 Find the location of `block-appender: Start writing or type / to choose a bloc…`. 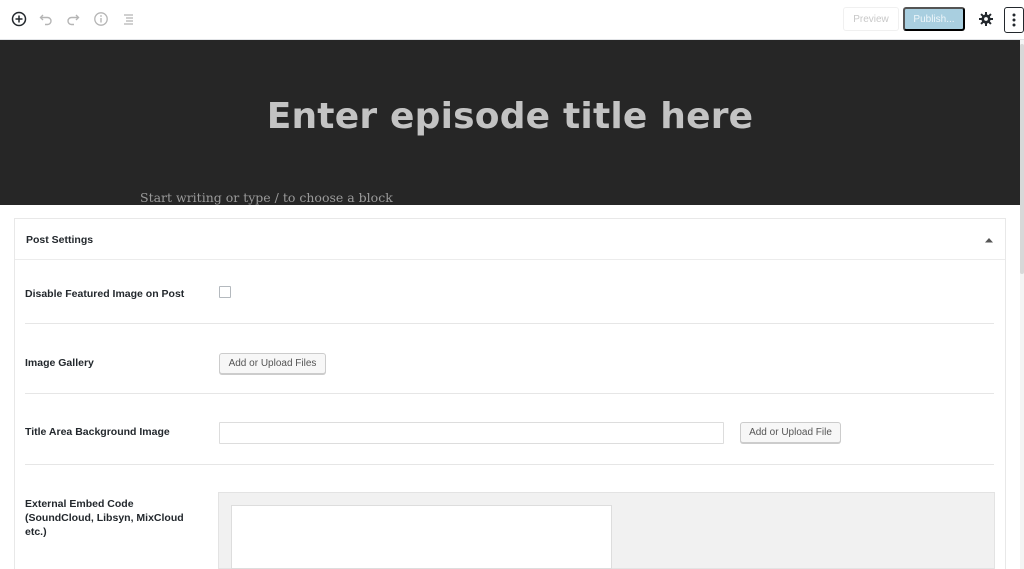

block-appender: Start writing or type / to choose a bloc… is located at coordinates (266, 197).